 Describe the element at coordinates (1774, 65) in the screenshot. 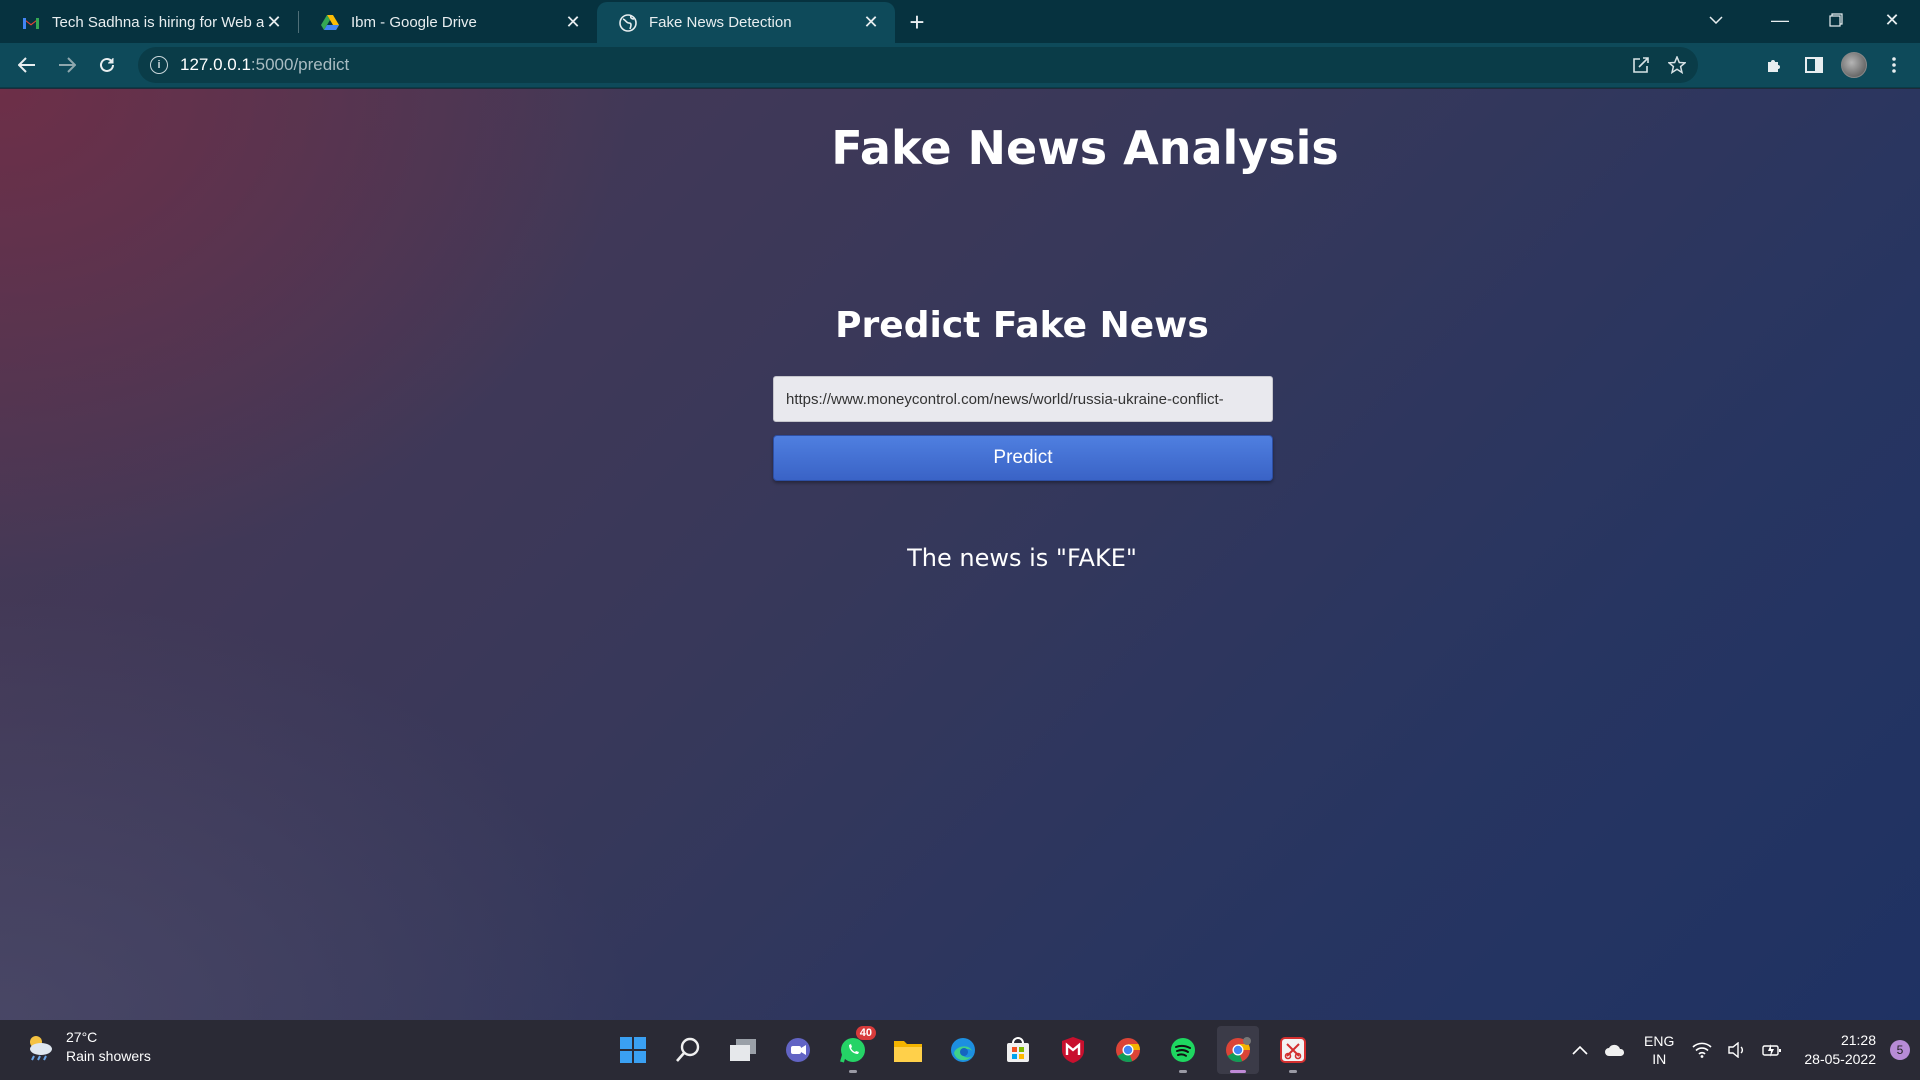

I see `extensions-puzzle-icon` at that location.